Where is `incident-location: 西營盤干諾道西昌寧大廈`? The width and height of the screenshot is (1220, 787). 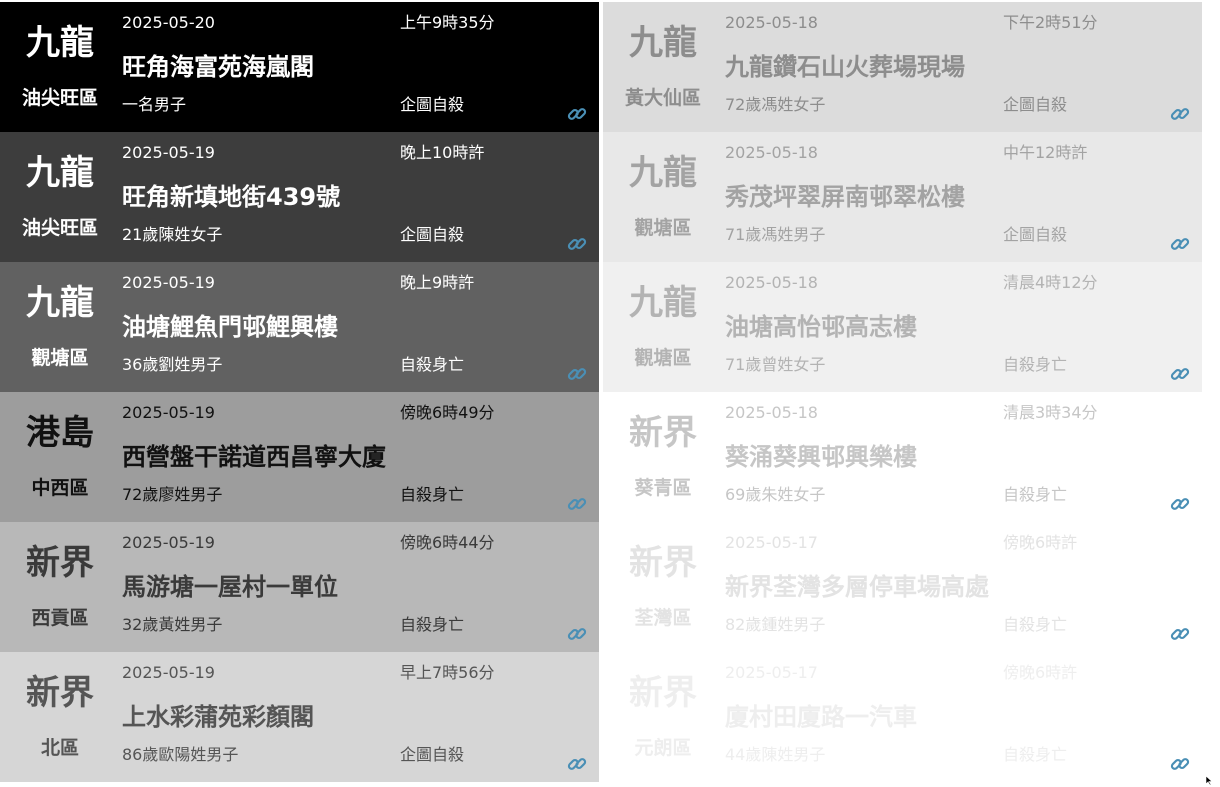 incident-location: 西營盤干諾道西昌寧大廈 is located at coordinates (254, 457).